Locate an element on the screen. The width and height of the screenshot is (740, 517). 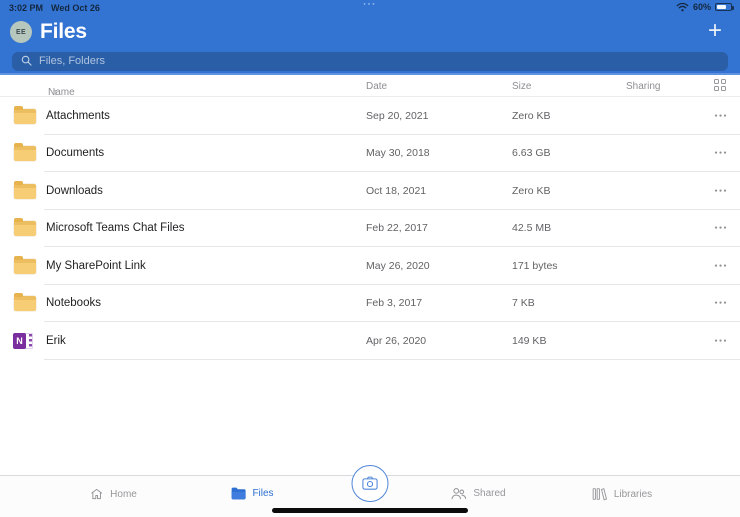
app-header: 3:02 PM Wed Oct 26 ●●● 60% EE Files + is located at coordinates (370, 37).